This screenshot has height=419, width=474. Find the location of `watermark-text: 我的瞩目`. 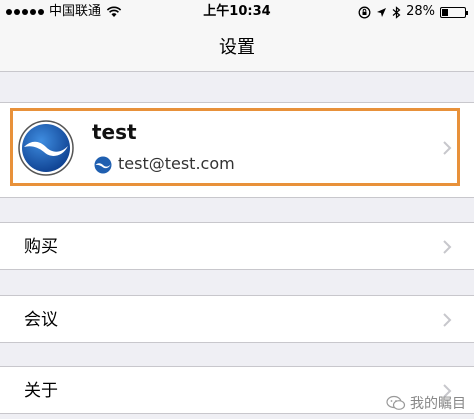

watermark-text: 我的瞩目 is located at coordinates (438, 404).